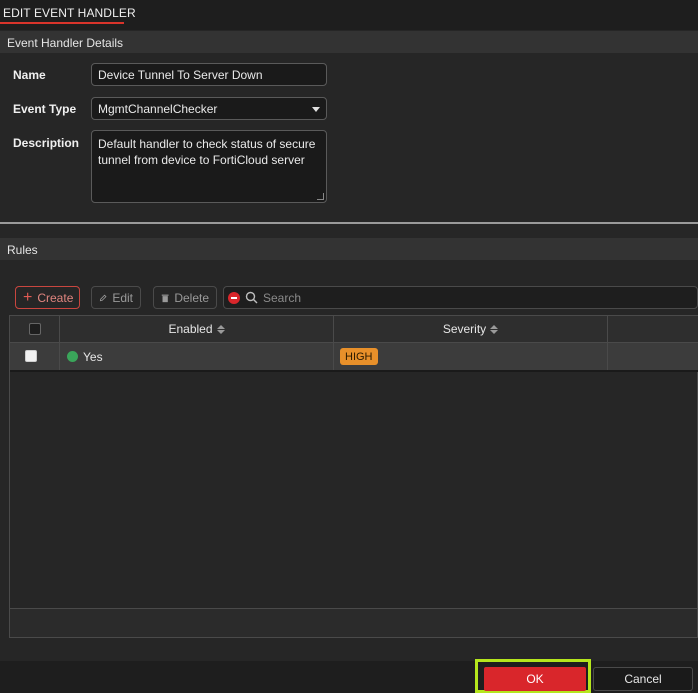 The width and height of the screenshot is (698, 693). I want to click on row-empty-cell, so click(653, 356).